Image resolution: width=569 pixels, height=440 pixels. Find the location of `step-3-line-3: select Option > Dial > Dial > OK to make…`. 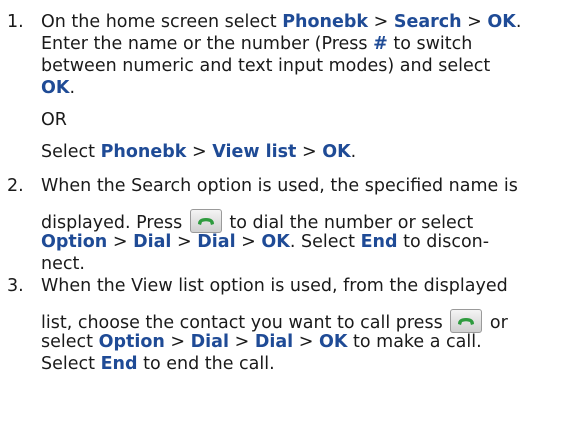

step-3-line-3: select Option > Dial > Dial > OK to make… is located at coordinates (261, 342).